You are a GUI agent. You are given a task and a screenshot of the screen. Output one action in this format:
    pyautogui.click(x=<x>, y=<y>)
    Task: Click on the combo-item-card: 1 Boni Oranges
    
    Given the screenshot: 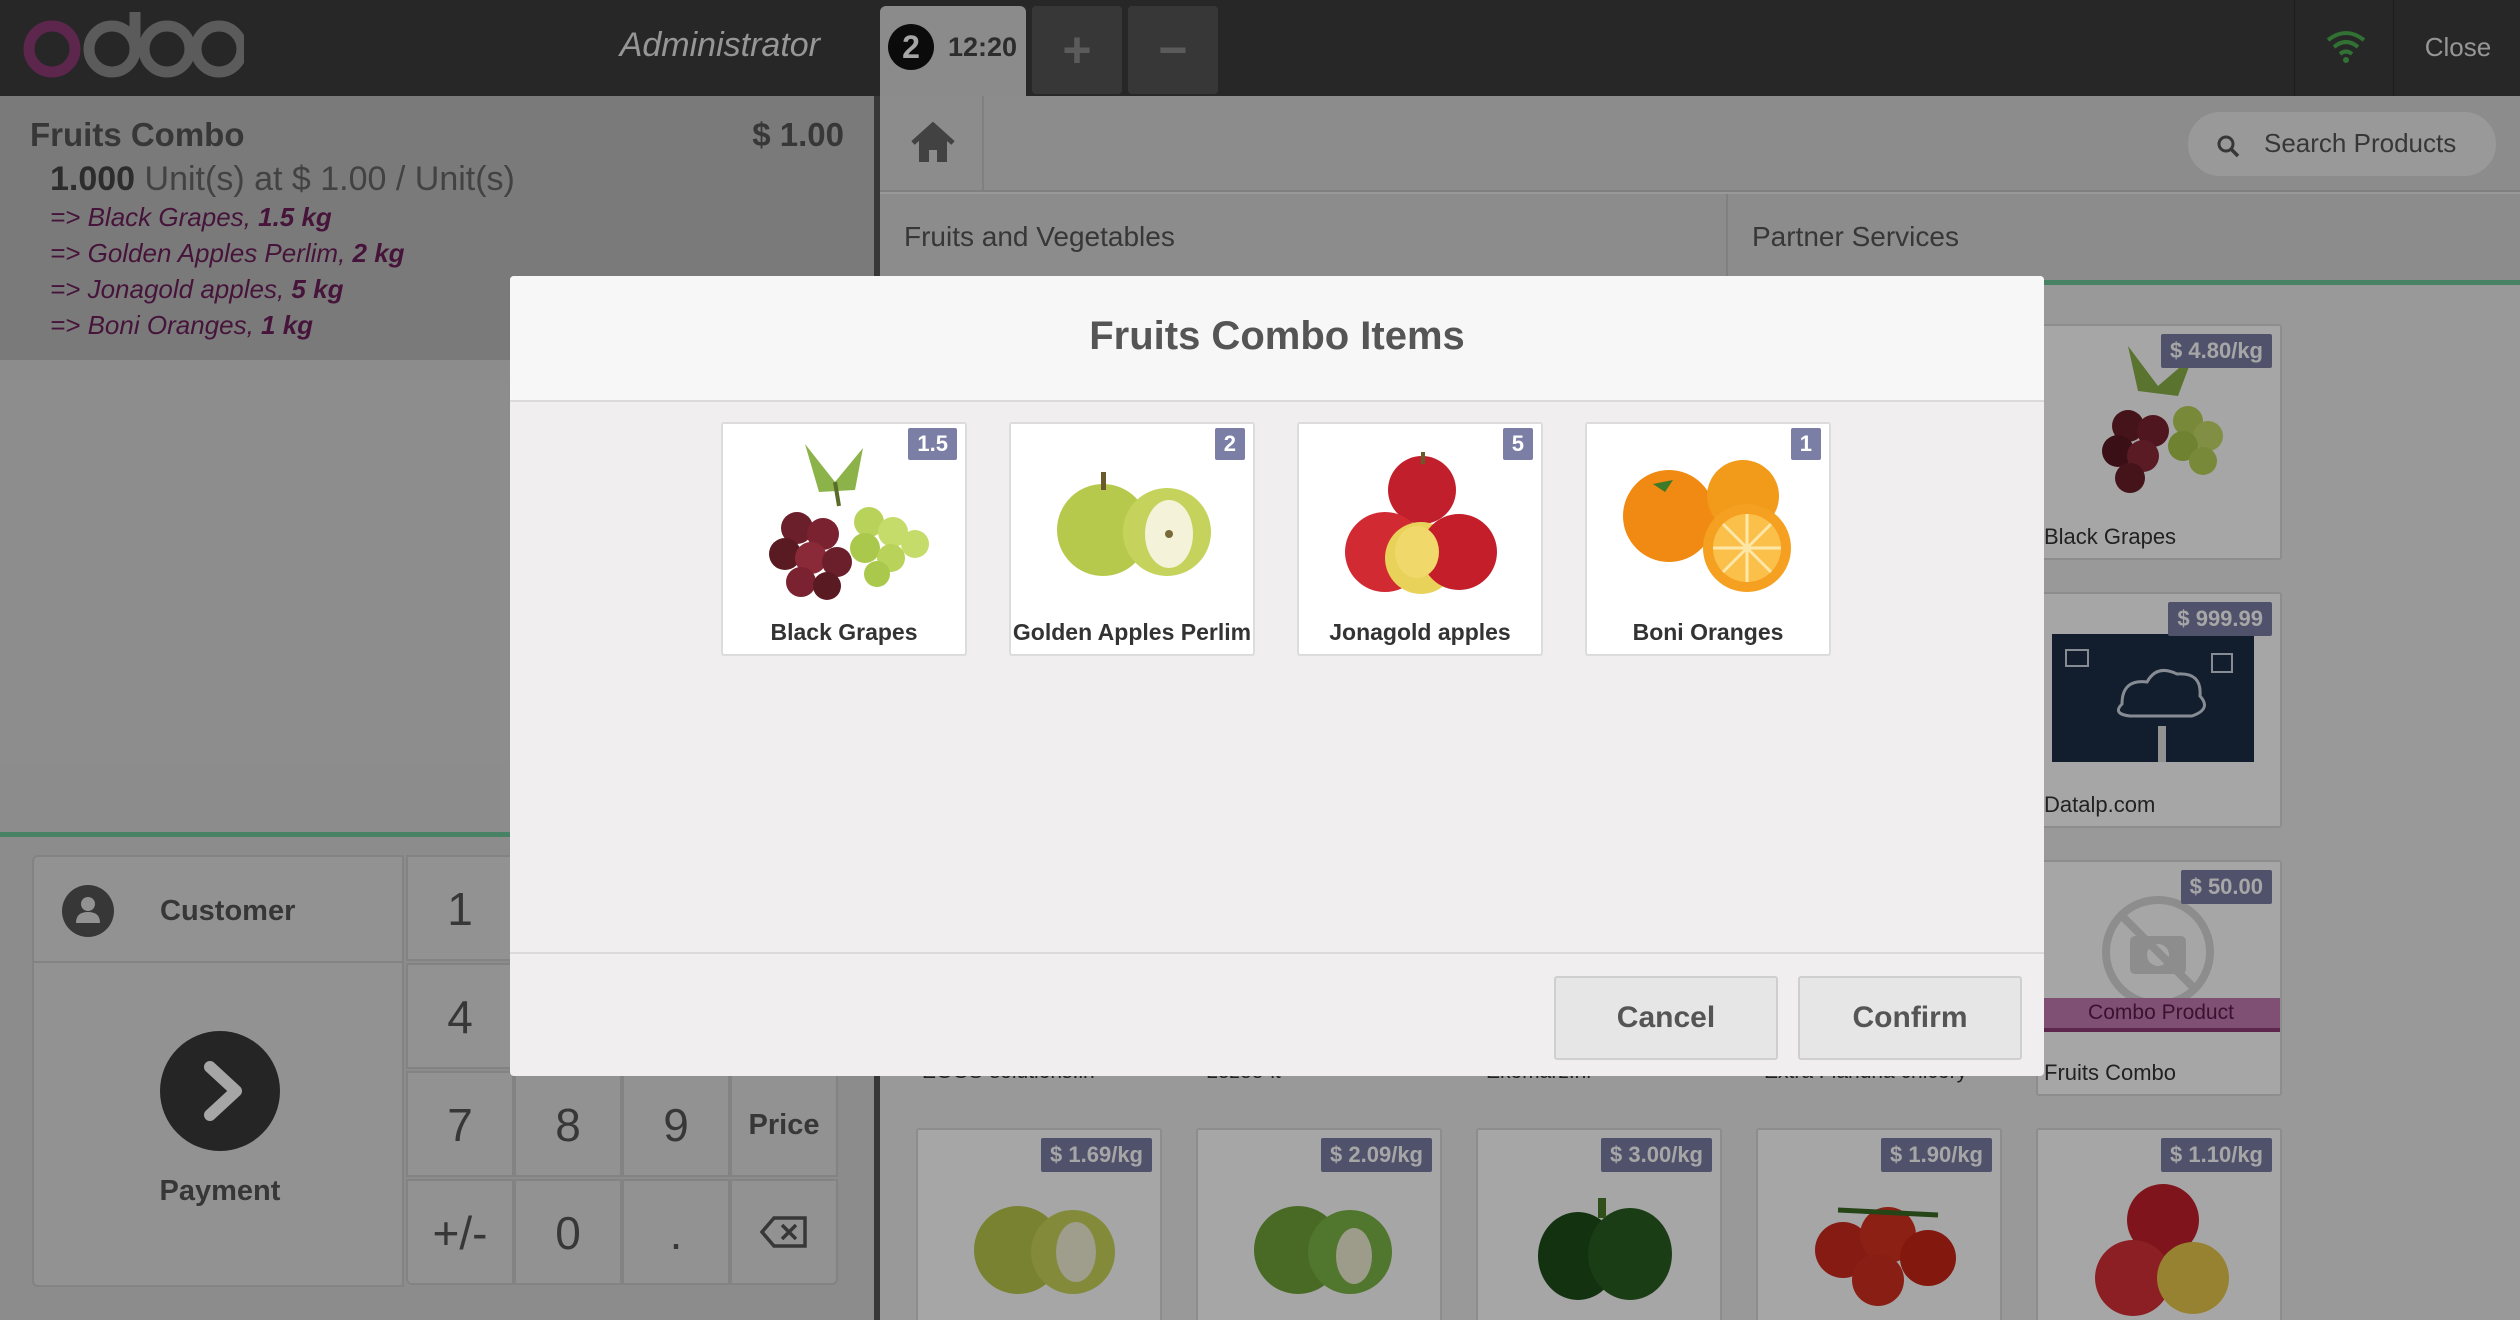 What is the action you would take?
    pyautogui.click(x=1708, y=539)
    